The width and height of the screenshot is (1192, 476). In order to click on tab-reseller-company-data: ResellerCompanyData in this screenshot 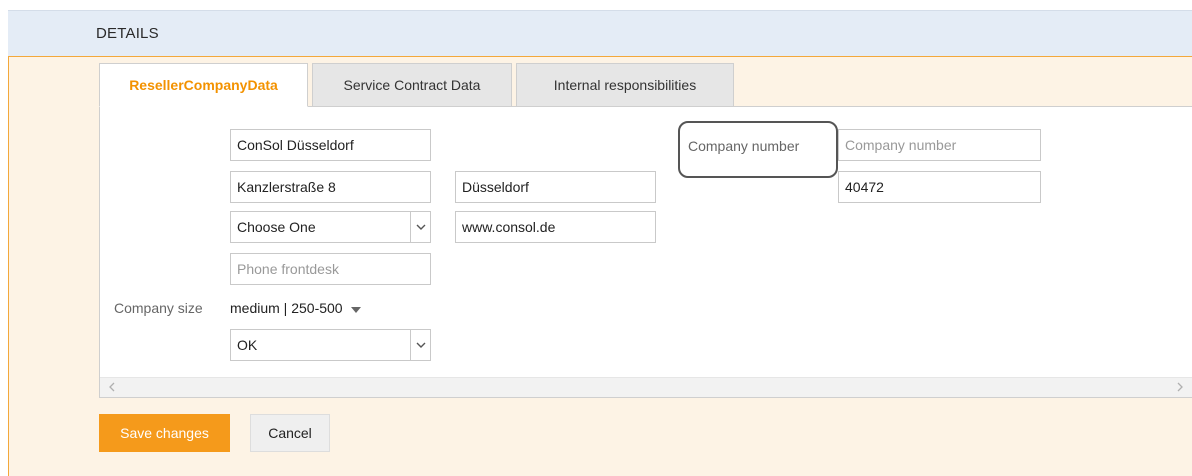, I will do `click(203, 85)`.